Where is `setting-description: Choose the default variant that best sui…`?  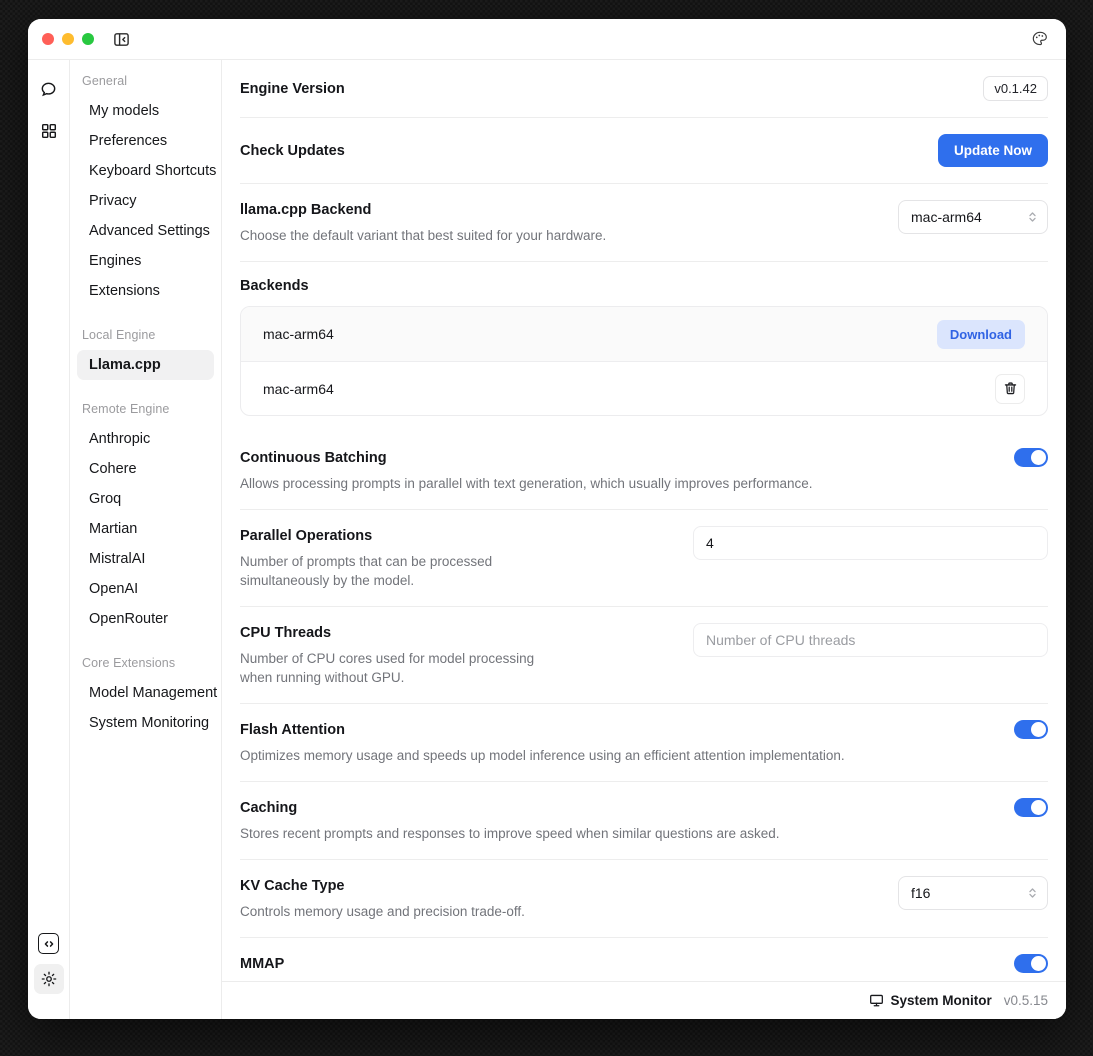
setting-description: Choose the default variant that best sui… is located at coordinates (423, 235).